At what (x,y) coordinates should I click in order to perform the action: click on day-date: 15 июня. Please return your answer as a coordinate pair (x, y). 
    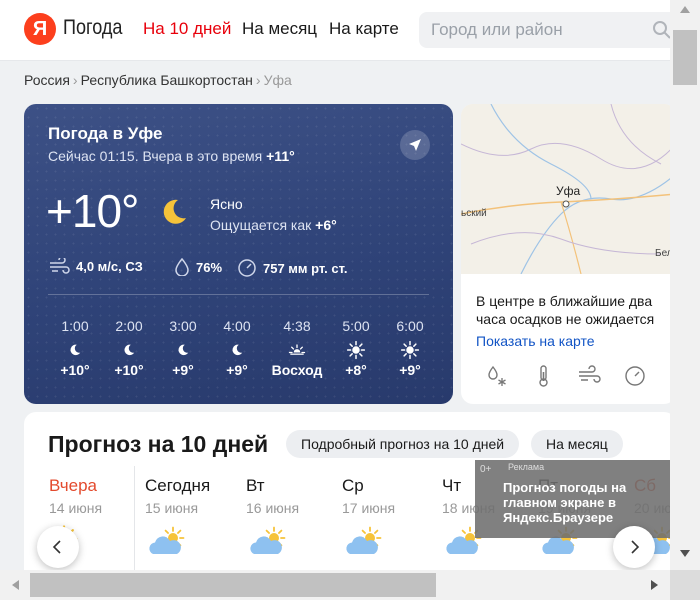
    Looking at the image, I should click on (172, 508).